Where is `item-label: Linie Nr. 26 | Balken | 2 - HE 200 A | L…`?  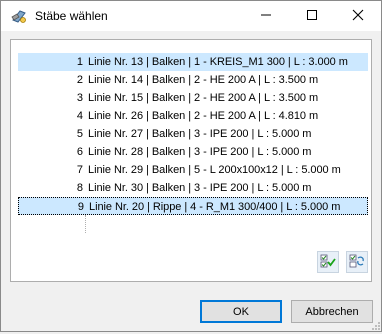
item-label: Linie Nr. 26 | Balken | 2 - HE 200 A | L… is located at coordinates (203, 116).